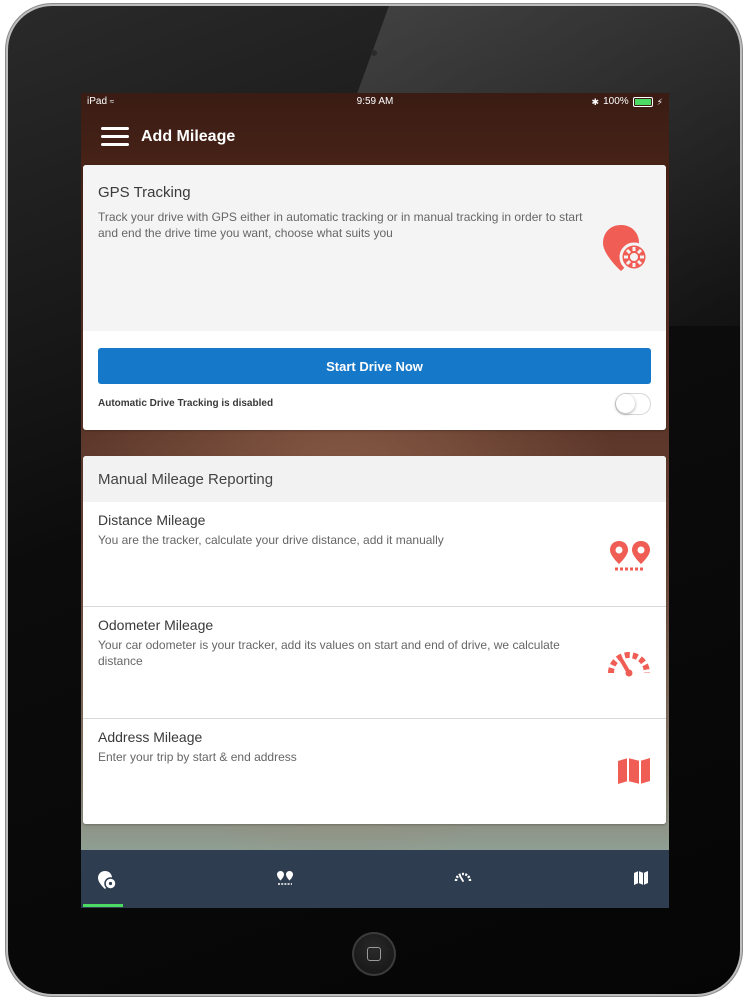  I want to click on tab-gps-tracking, so click(109, 879).